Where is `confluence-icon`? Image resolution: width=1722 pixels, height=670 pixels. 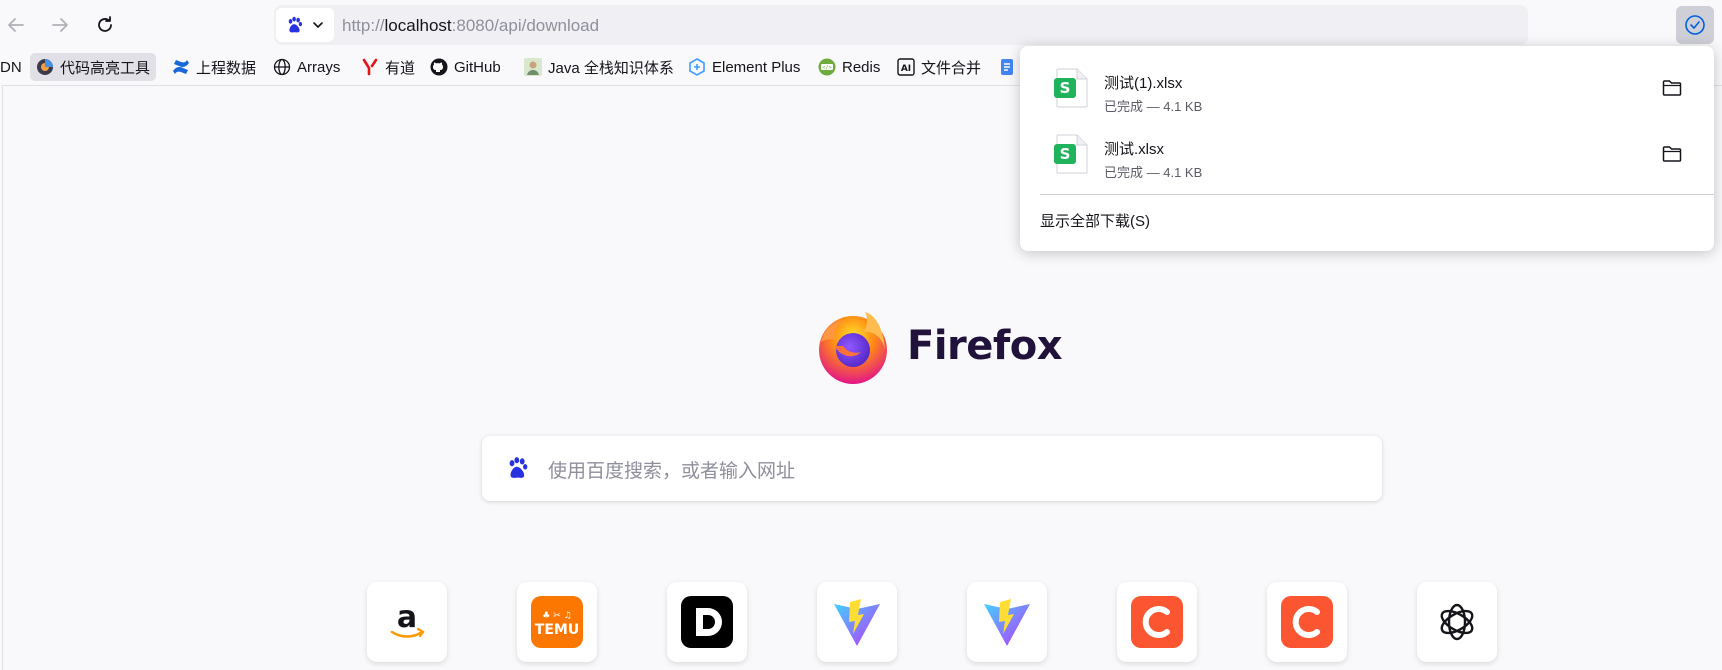 confluence-icon is located at coordinates (181, 67).